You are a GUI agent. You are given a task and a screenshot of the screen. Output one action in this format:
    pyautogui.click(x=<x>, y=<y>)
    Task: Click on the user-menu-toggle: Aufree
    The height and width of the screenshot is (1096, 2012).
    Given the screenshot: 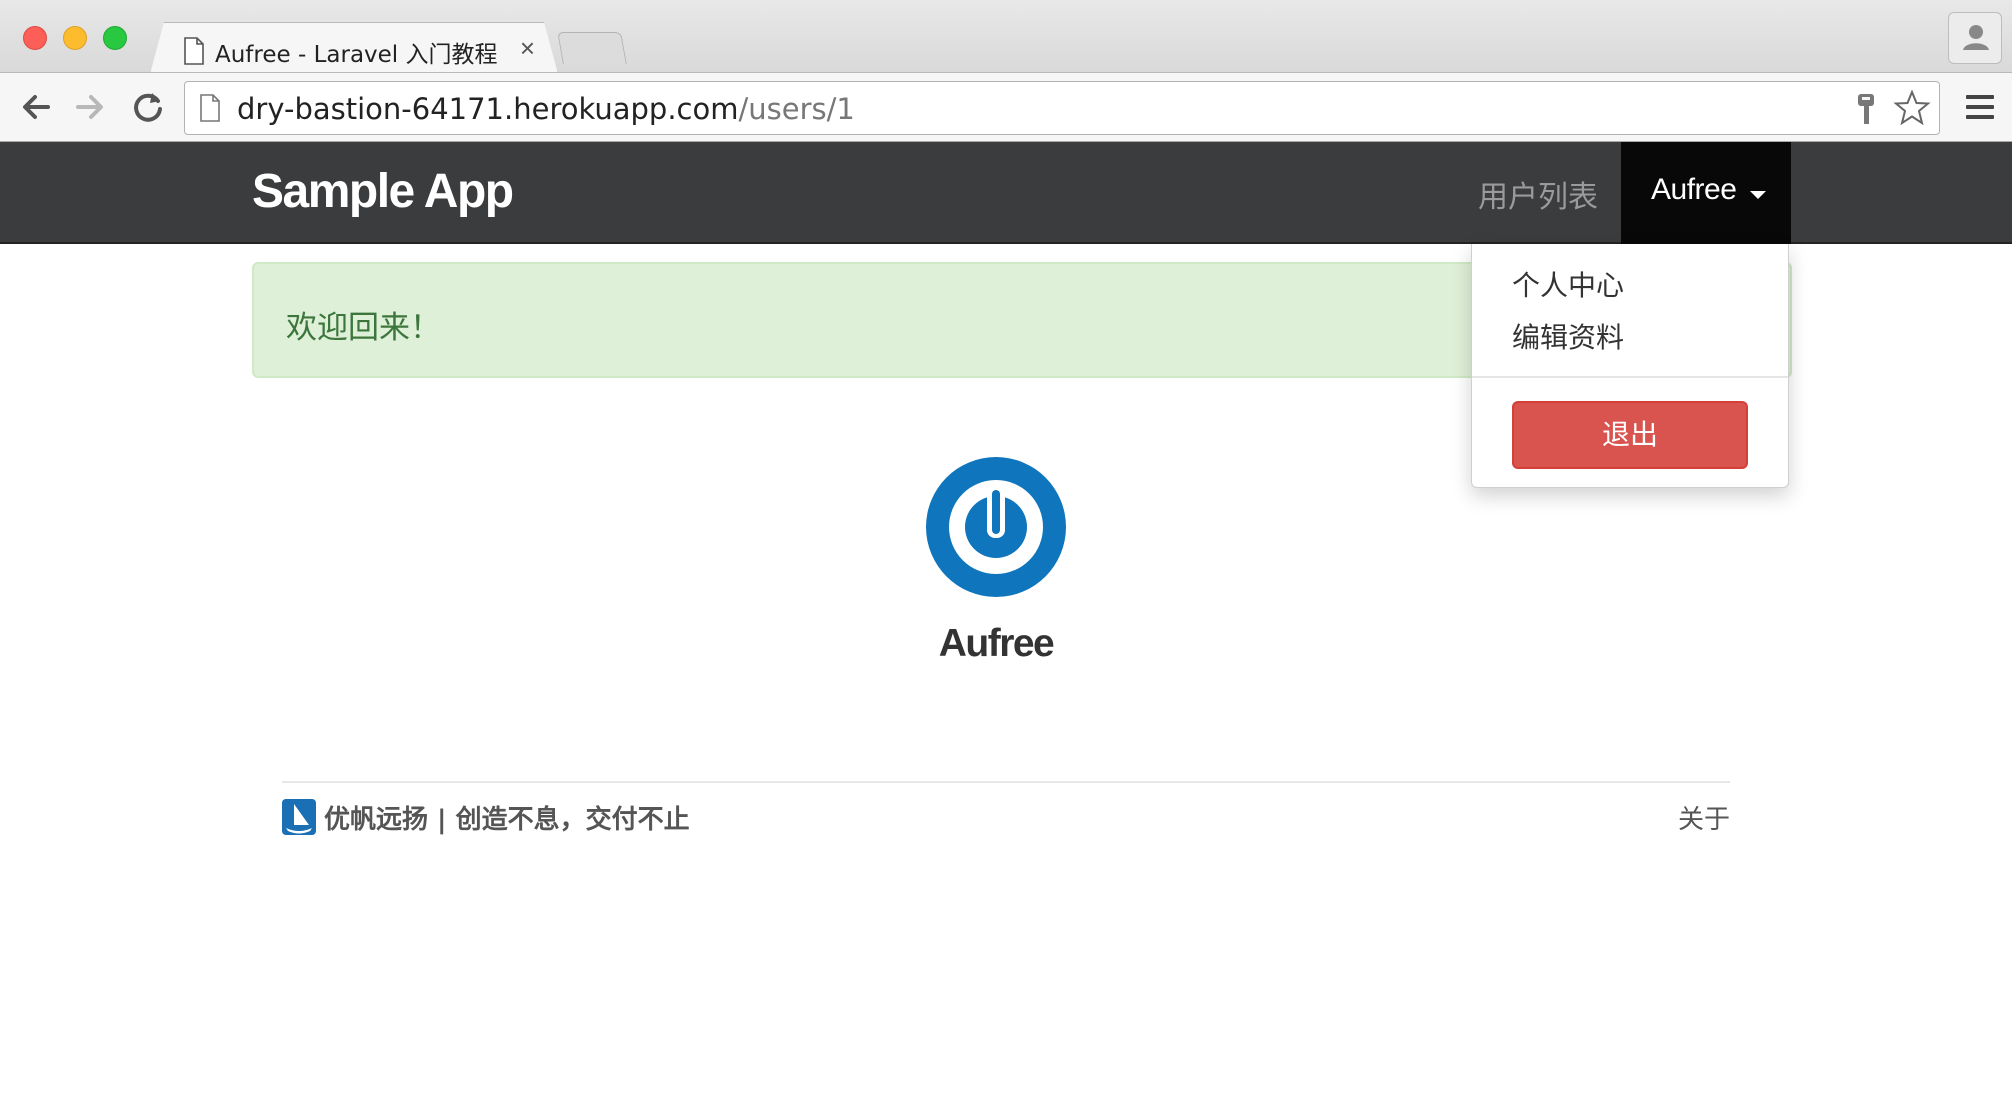 What is the action you would take?
    pyautogui.click(x=1706, y=193)
    